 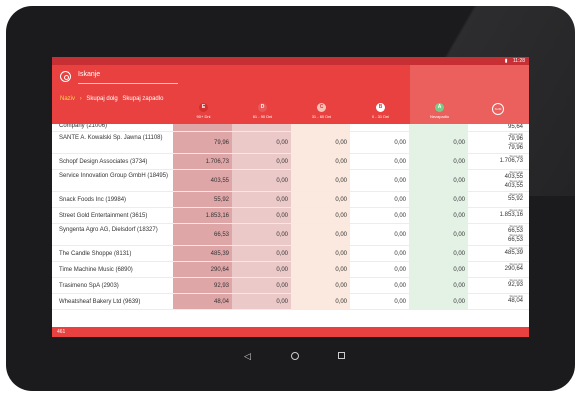 I want to click on search-icon, so click(x=65, y=76).